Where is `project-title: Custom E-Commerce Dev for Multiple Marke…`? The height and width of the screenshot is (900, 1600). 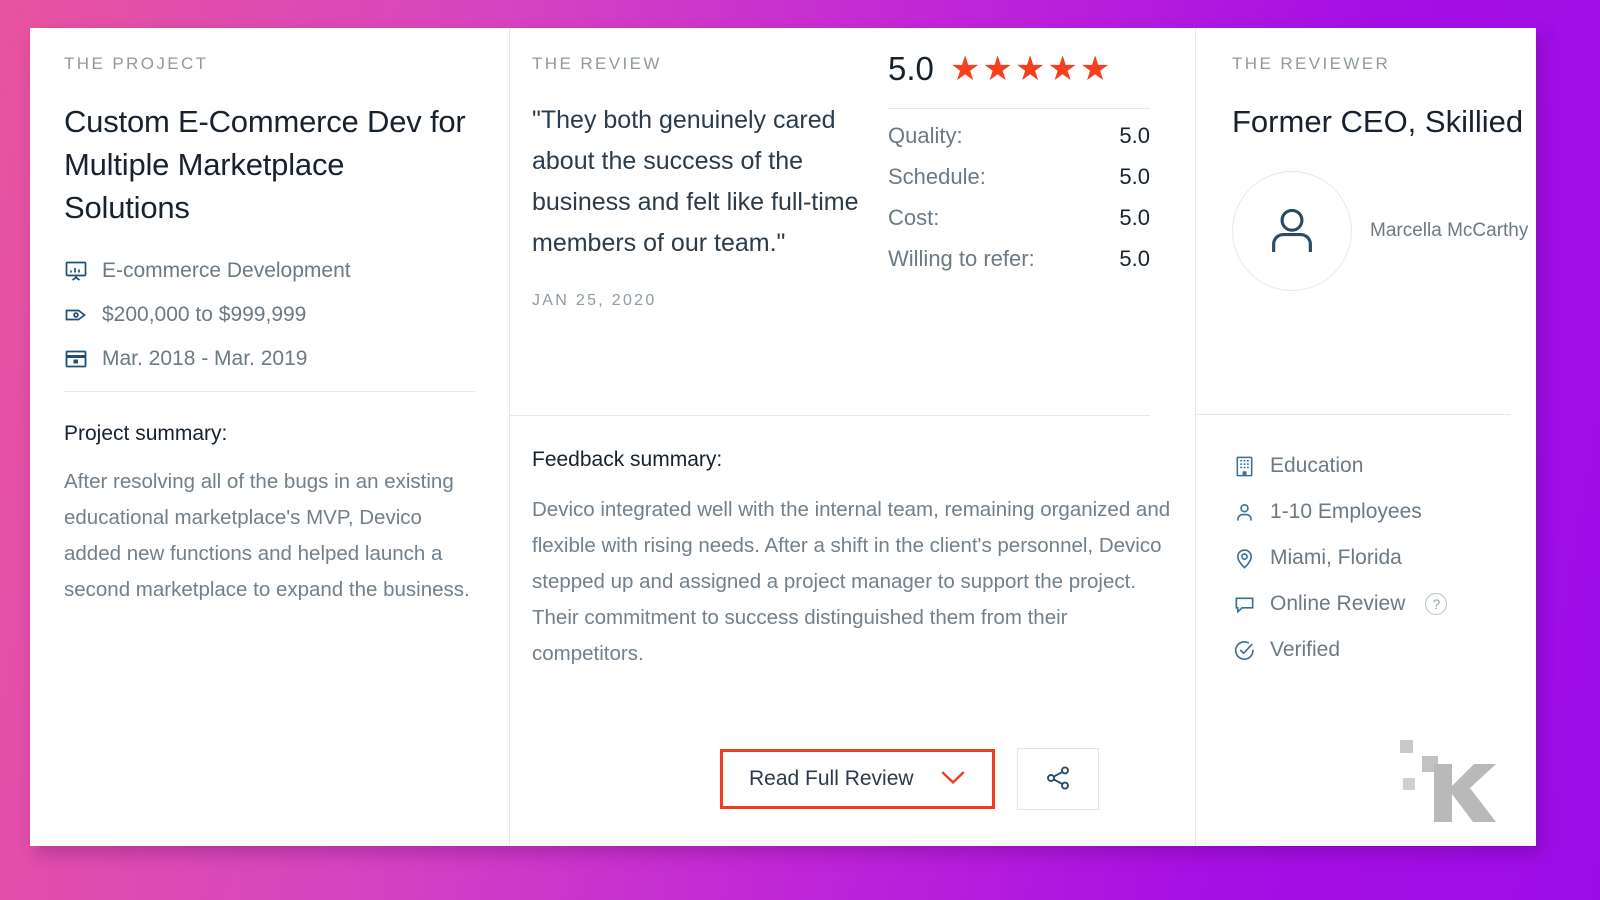
project-title: Custom E-Commerce Dev for Multiple Marke… is located at coordinates (265, 164).